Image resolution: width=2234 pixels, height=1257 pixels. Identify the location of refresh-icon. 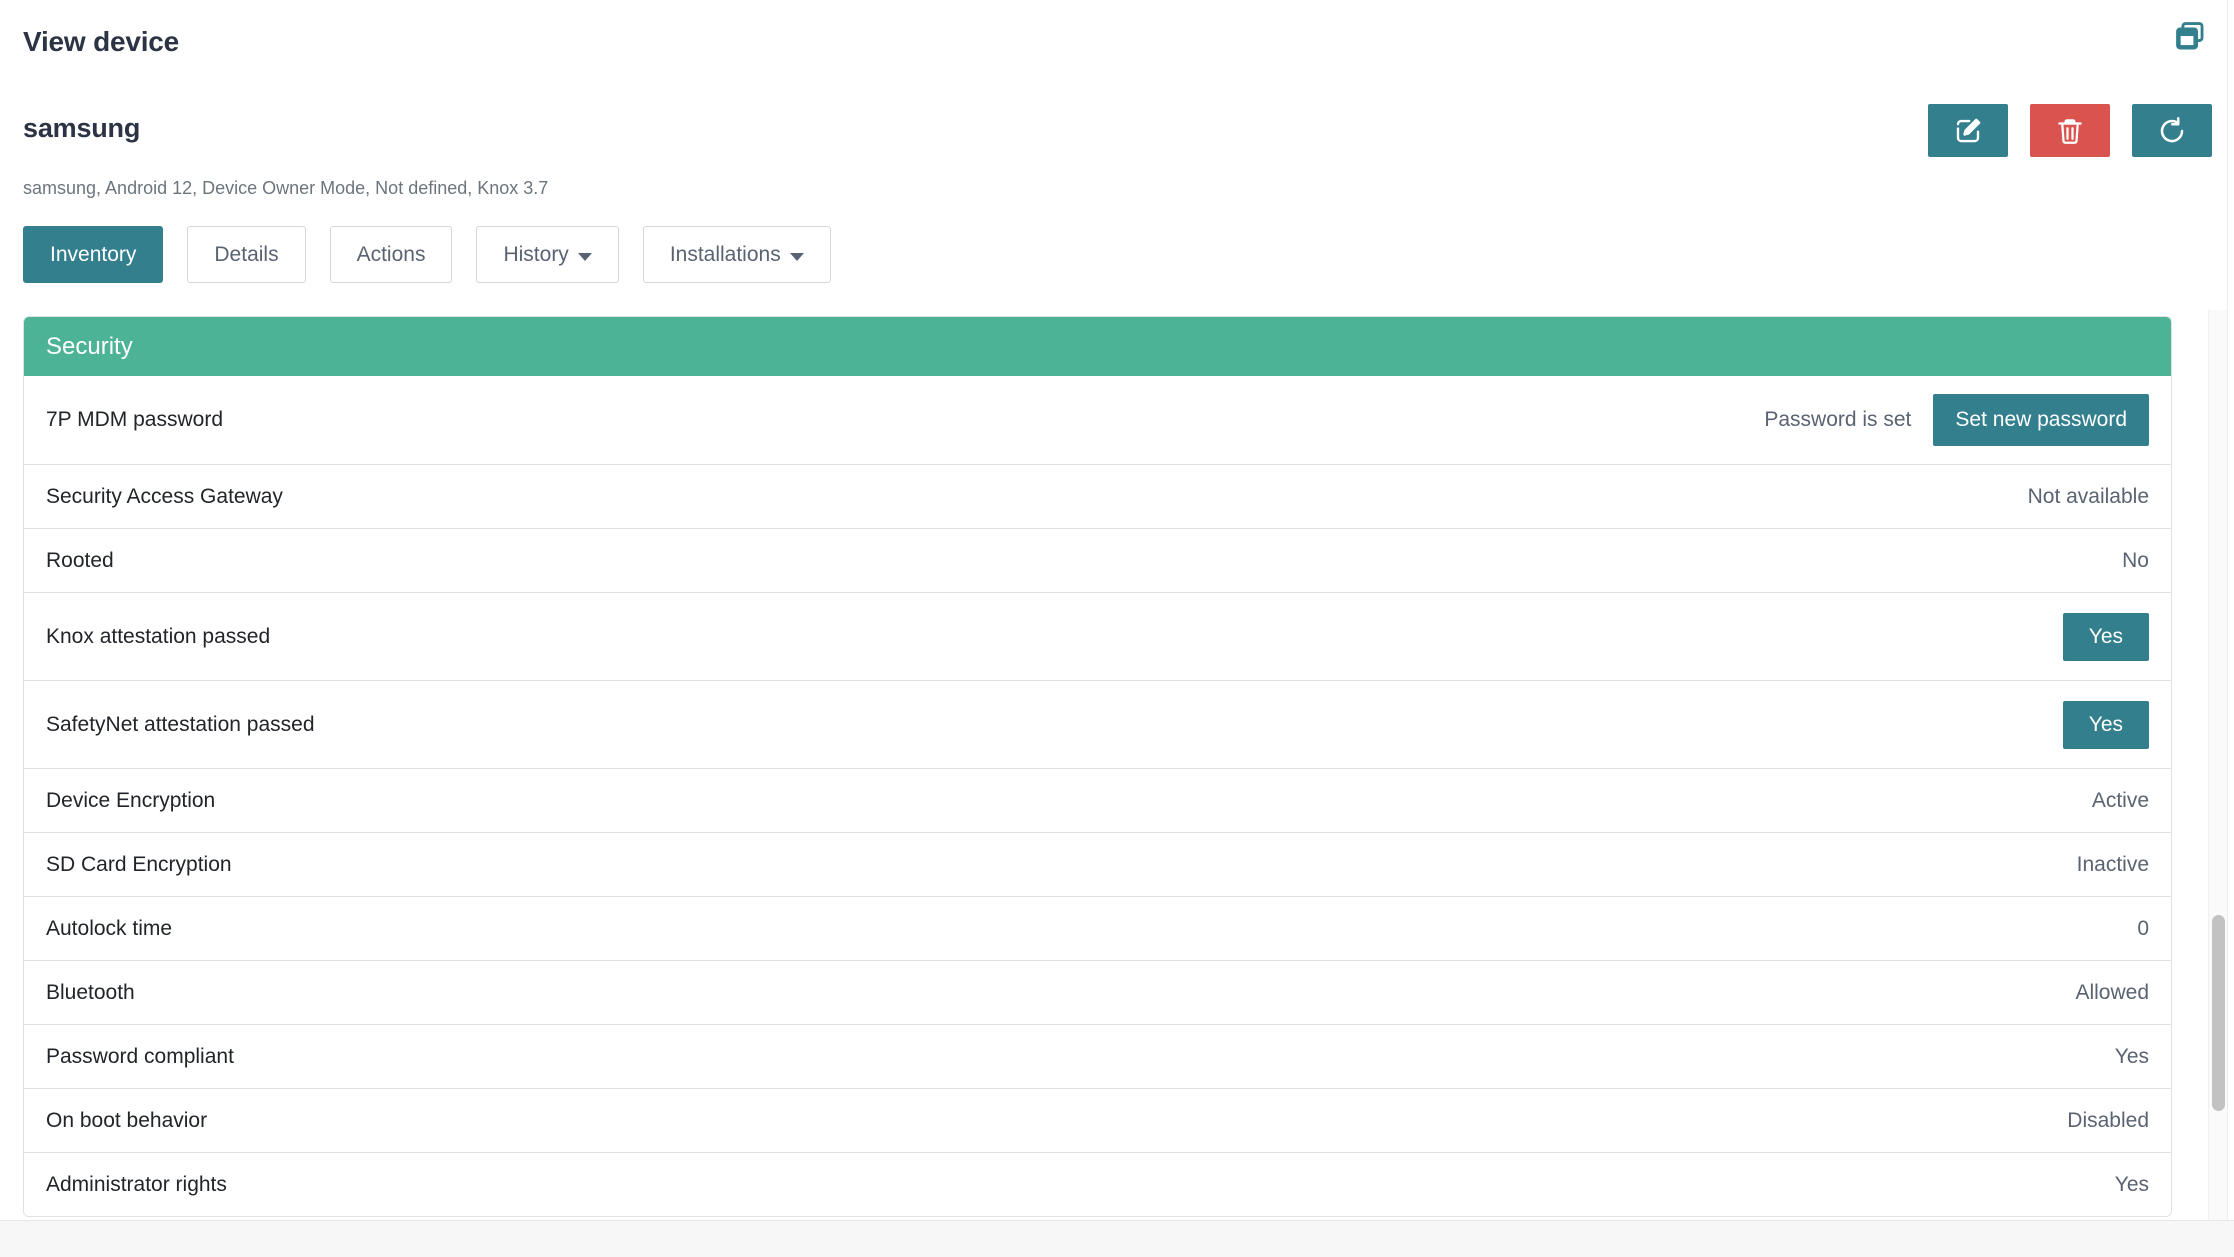
(2172, 129).